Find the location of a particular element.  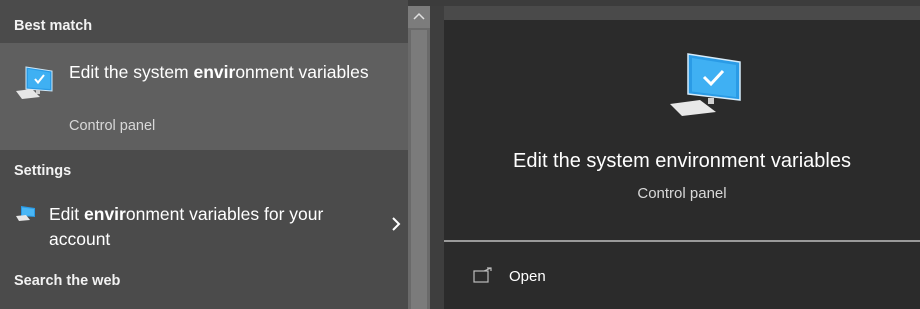

best-match-title: Edit the system environment variables is located at coordinates (219, 72).